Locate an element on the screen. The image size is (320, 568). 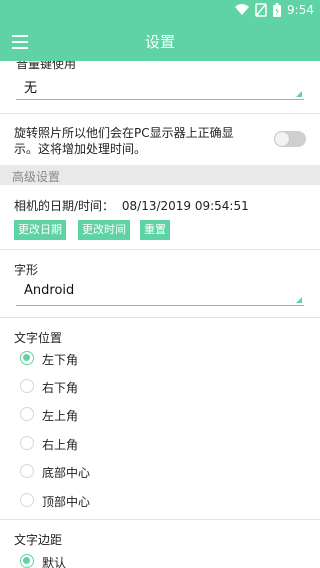
radio-top-left is located at coordinates (27, 414).